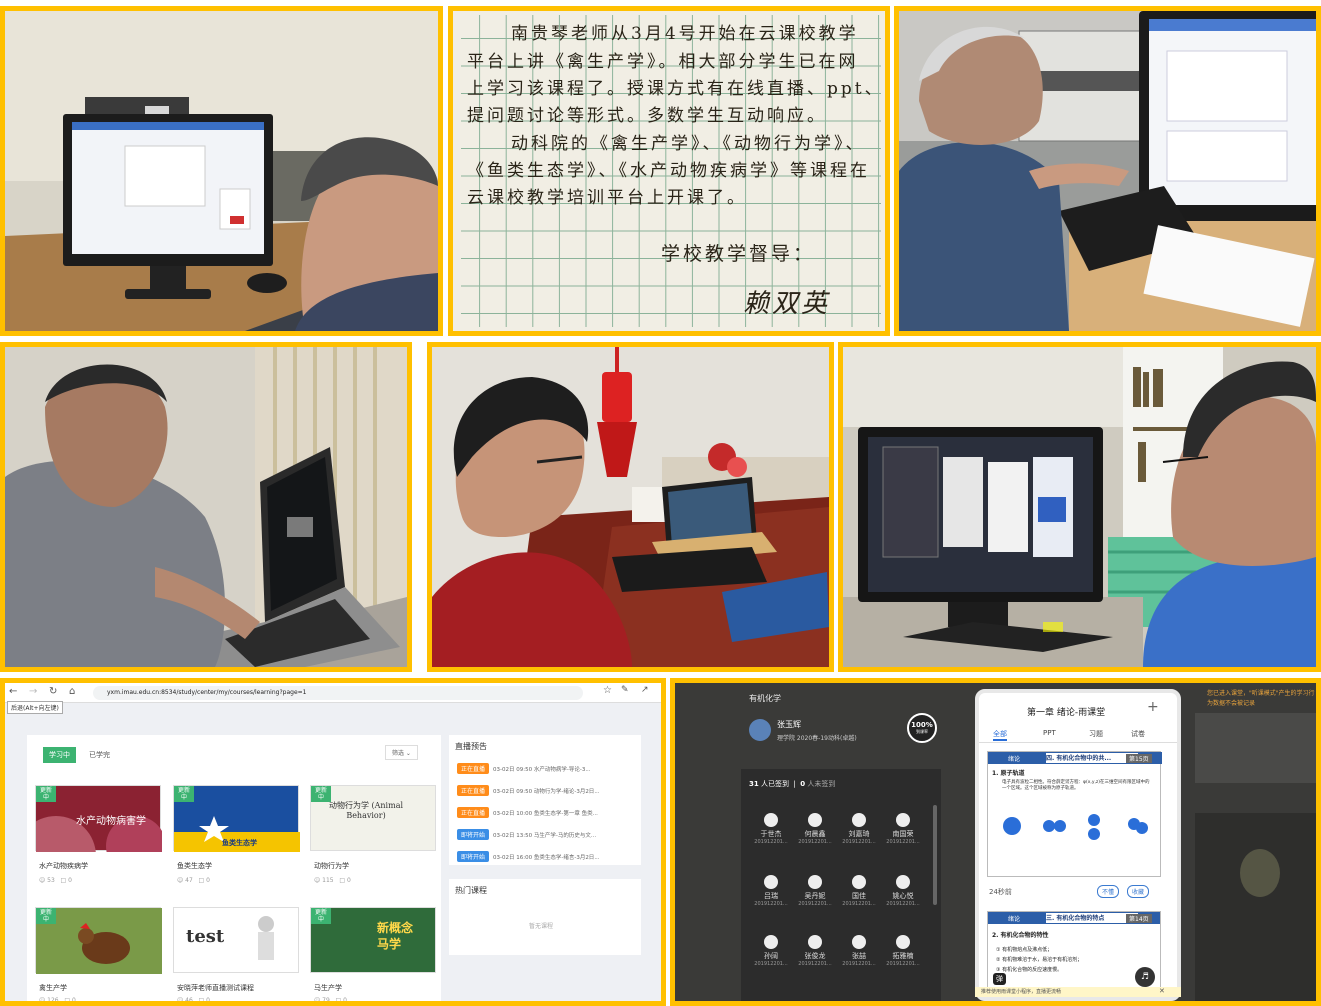 This screenshot has height=1006, width=1321. What do you see at coordinates (1049, 733) in the screenshot?
I see `phone-tab: PPT` at bounding box center [1049, 733].